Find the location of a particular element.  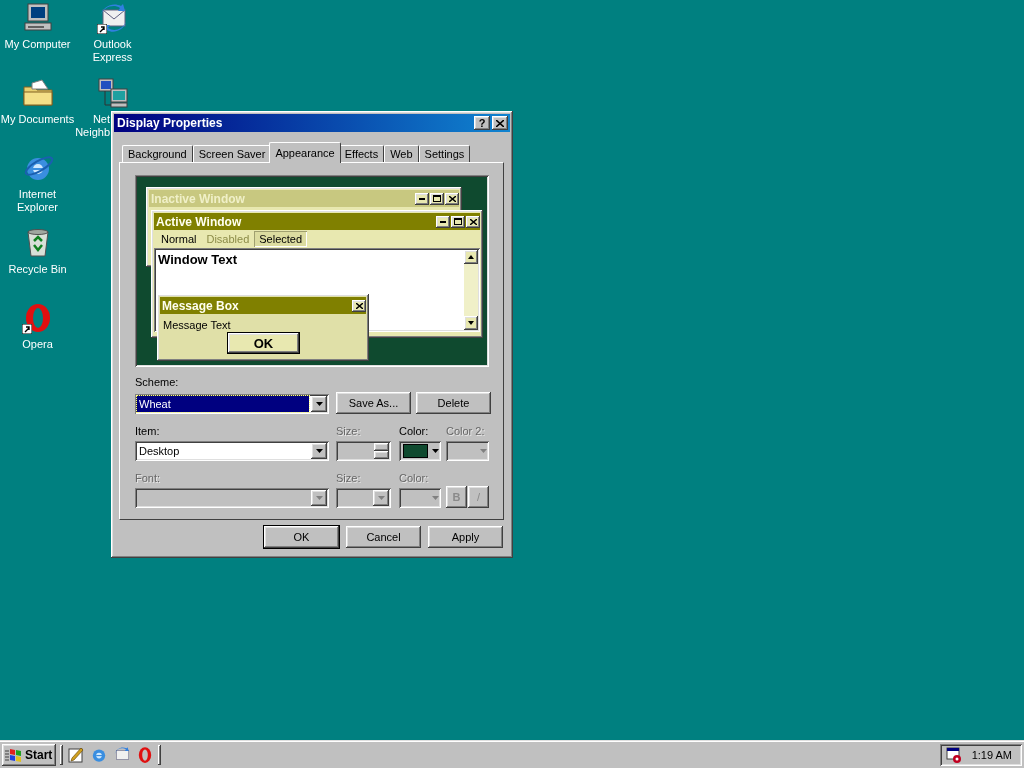

desktop-icon-label: Outlook Express is located at coordinates (112, 51).